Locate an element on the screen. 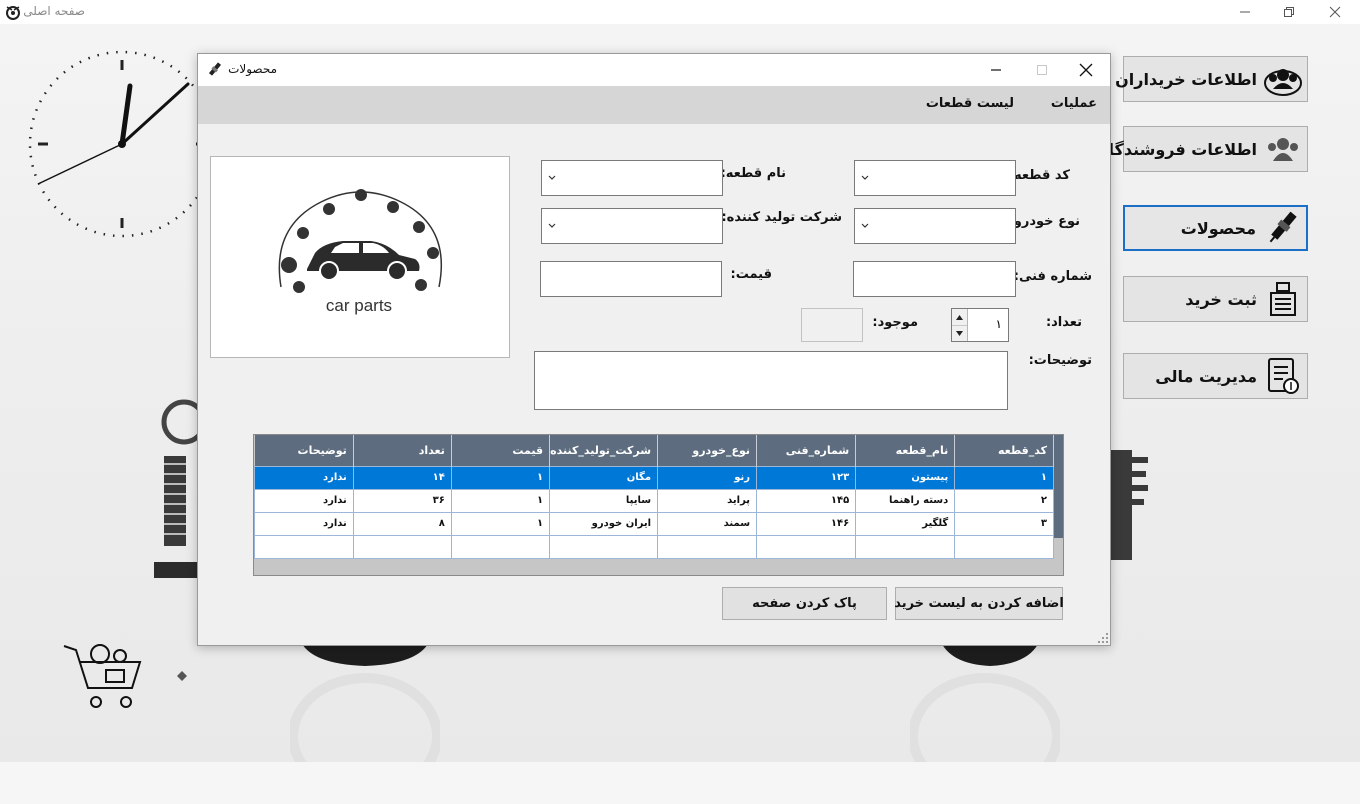  caret-up-icon is located at coordinates (959, 317).